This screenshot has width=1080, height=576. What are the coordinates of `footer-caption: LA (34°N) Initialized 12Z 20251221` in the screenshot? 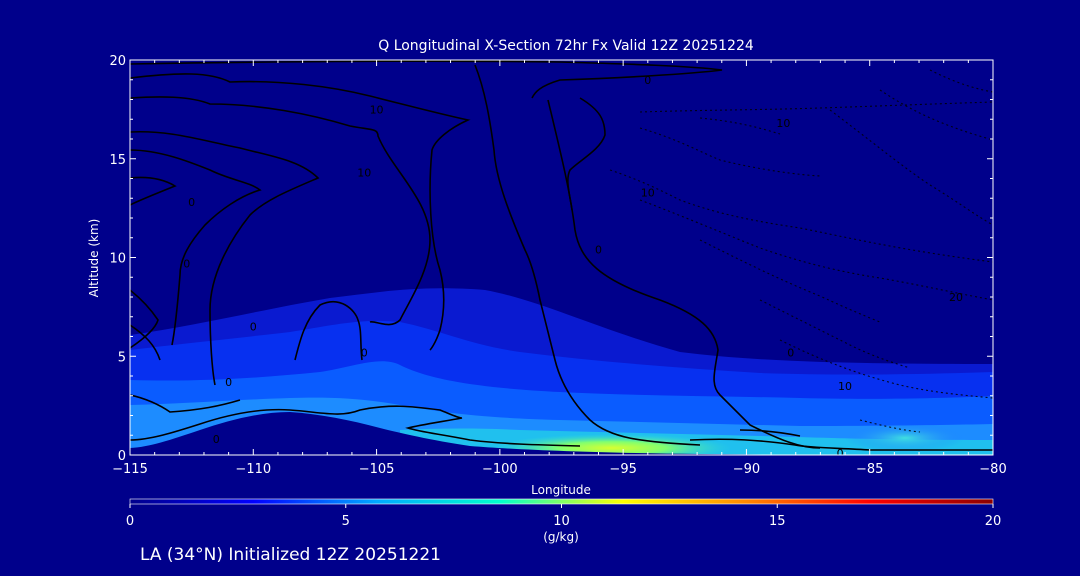 It's located at (290, 555).